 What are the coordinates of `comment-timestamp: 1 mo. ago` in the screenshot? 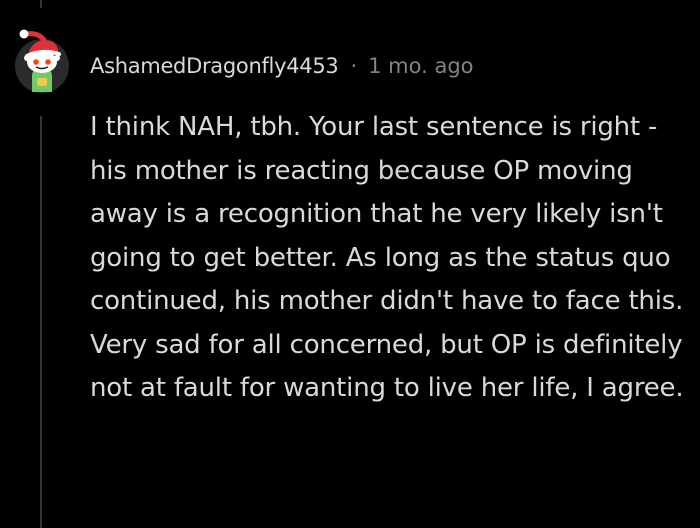 It's located at (420, 66).